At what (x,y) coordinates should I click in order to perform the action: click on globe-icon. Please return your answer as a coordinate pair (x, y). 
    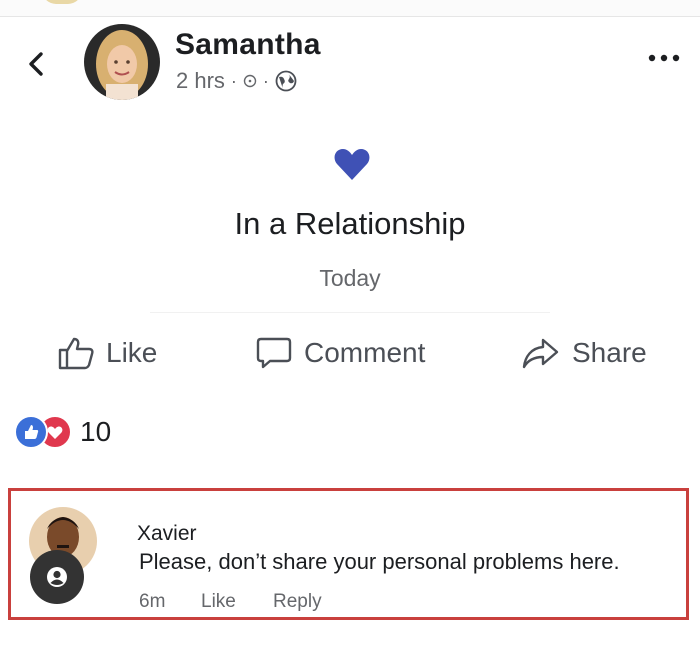
    Looking at the image, I should click on (286, 81).